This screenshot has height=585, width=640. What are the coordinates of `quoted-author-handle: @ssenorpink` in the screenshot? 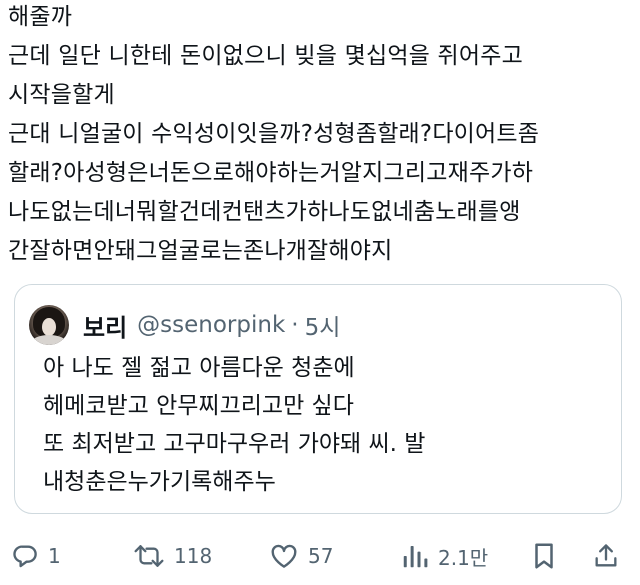 It's located at (211, 325).